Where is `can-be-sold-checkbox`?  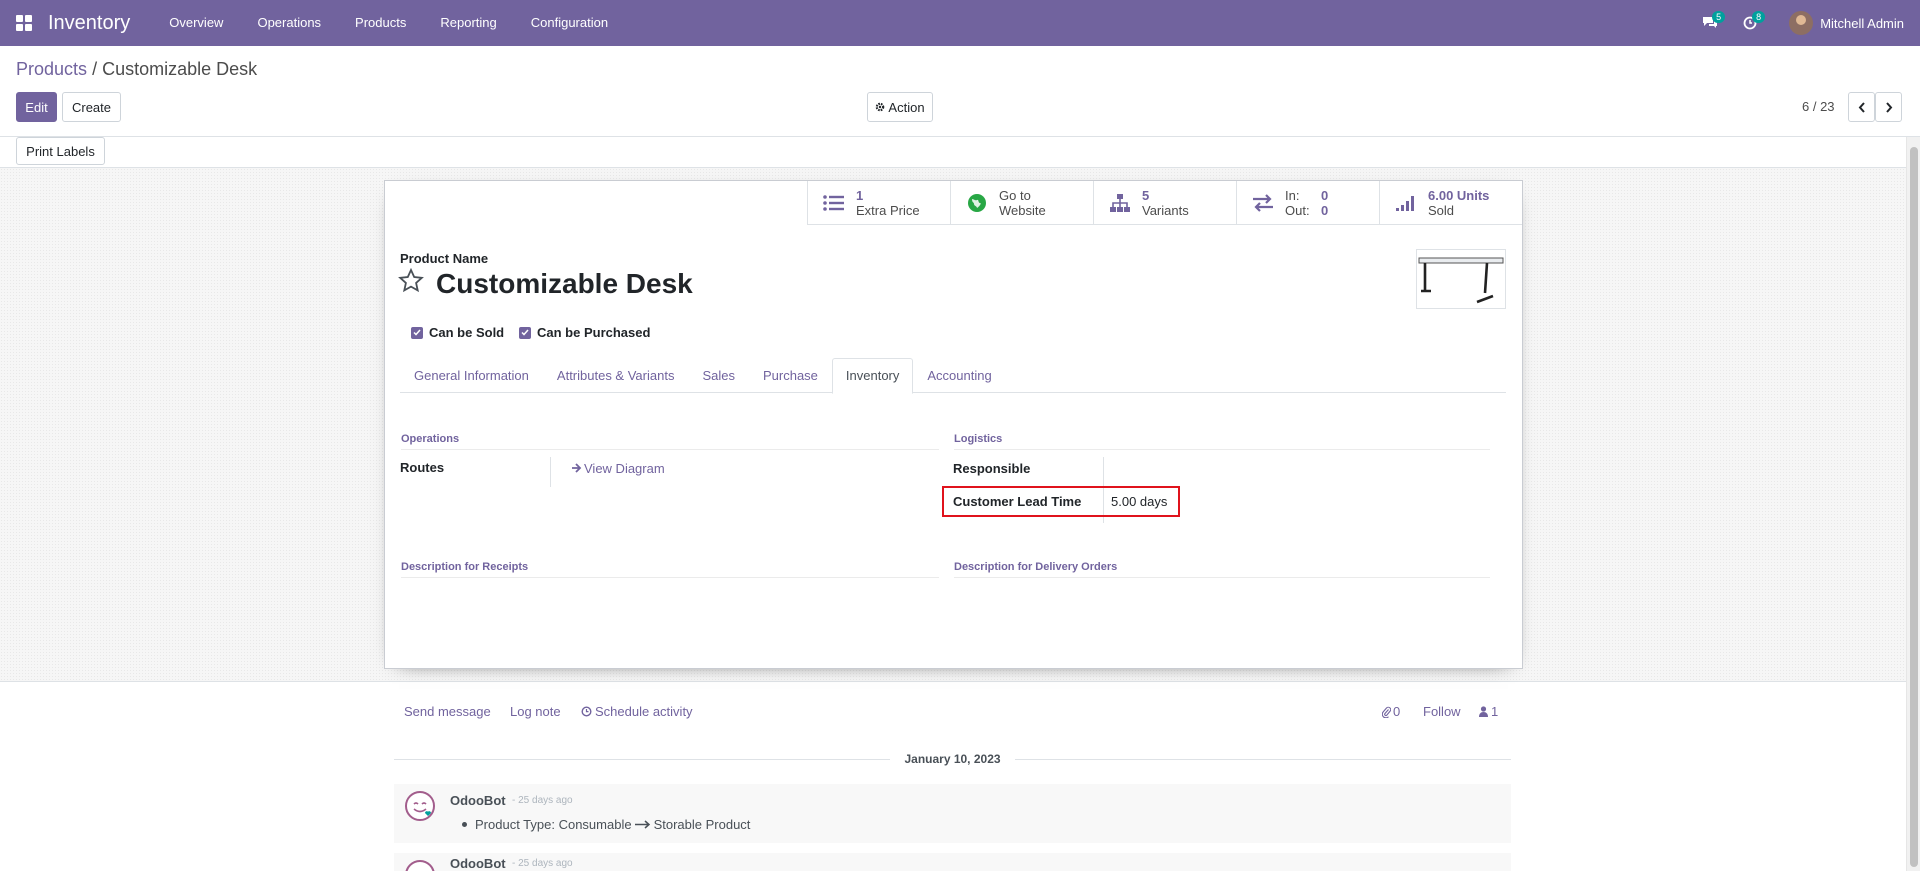 can-be-sold-checkbox is located at coordinates (417, 332).